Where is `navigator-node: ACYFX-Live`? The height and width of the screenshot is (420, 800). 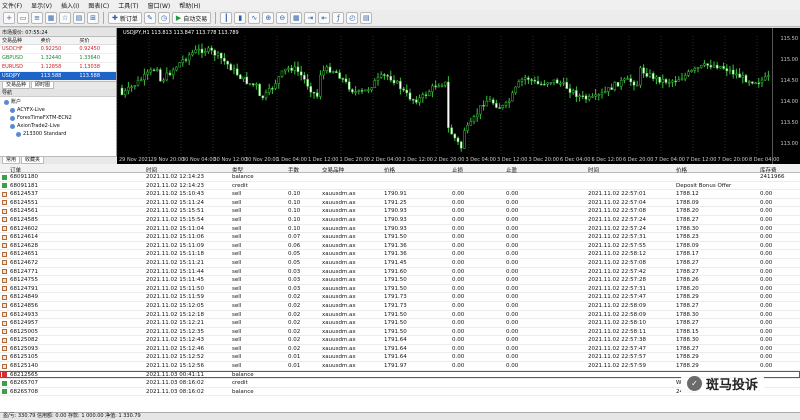 navigator-node: ACYFX-Live is located at coordinates (58, 110).